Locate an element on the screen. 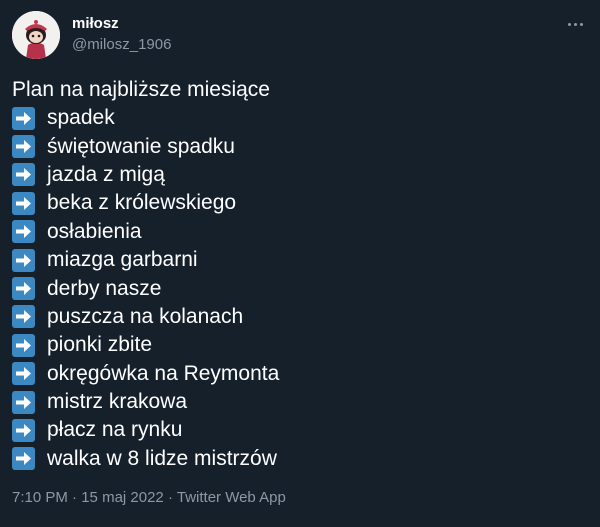 This screenshot has width=600, height=527. list-item-text: derby nasze is located at coordinates (104, 288).